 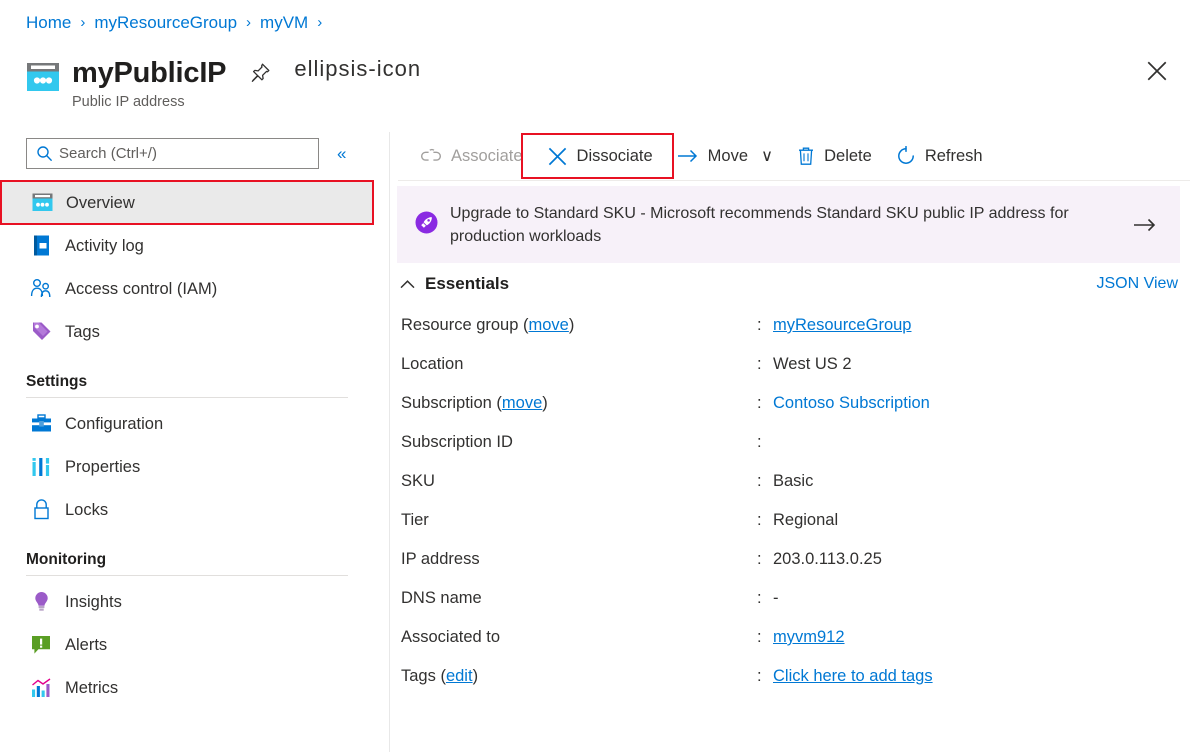 I want to click on rocket-icon, so click(x=426, y=225).